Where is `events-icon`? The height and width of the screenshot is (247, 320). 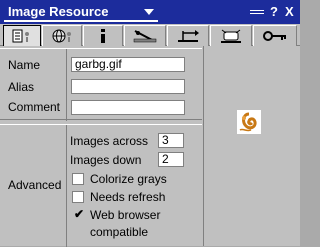
events-icon is located at coordinates (231, 36).